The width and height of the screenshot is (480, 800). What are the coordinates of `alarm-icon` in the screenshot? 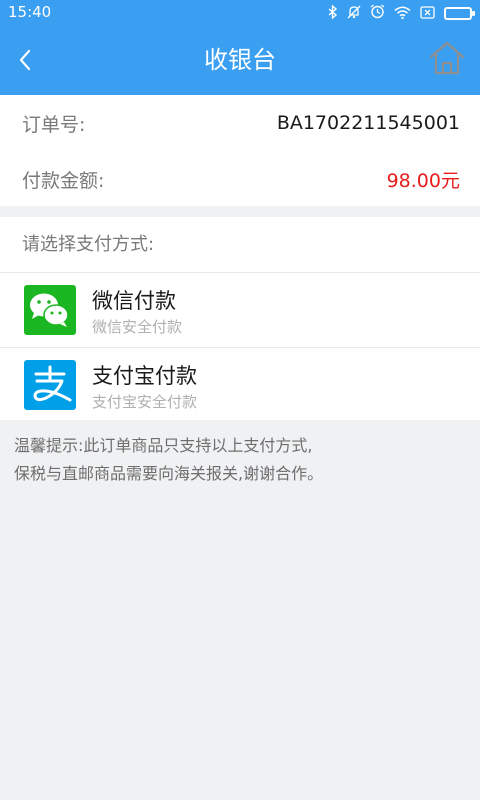 It's located at (377, 13).